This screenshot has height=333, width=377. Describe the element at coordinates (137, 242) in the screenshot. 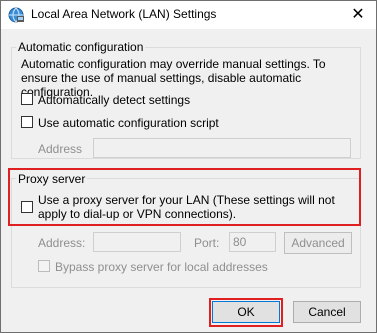

I see `proxy-address-field` at that location.